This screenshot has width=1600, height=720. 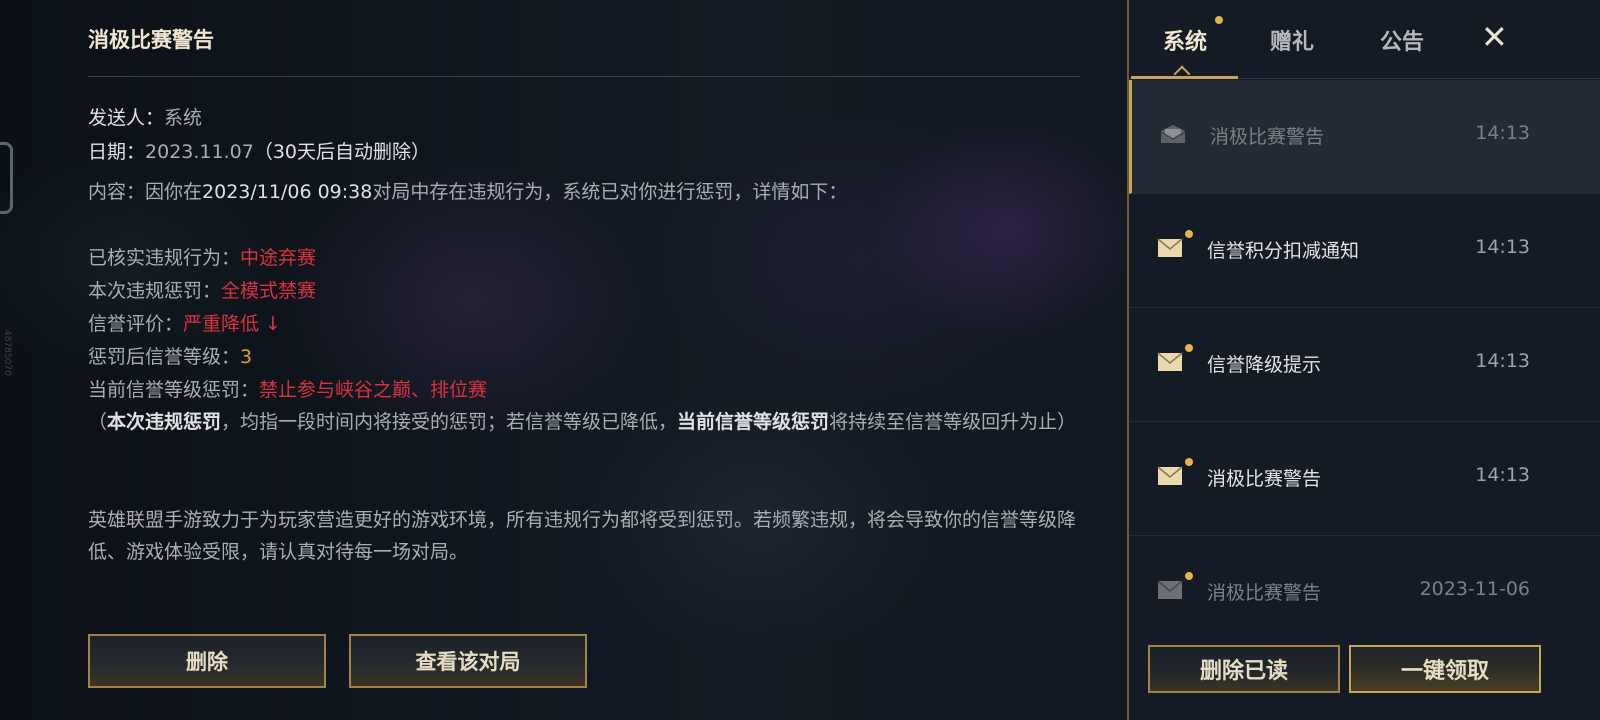 I want to click on penalty-row: 本次违规惩罚：全模式禁赛, so click(x=202, y=289).